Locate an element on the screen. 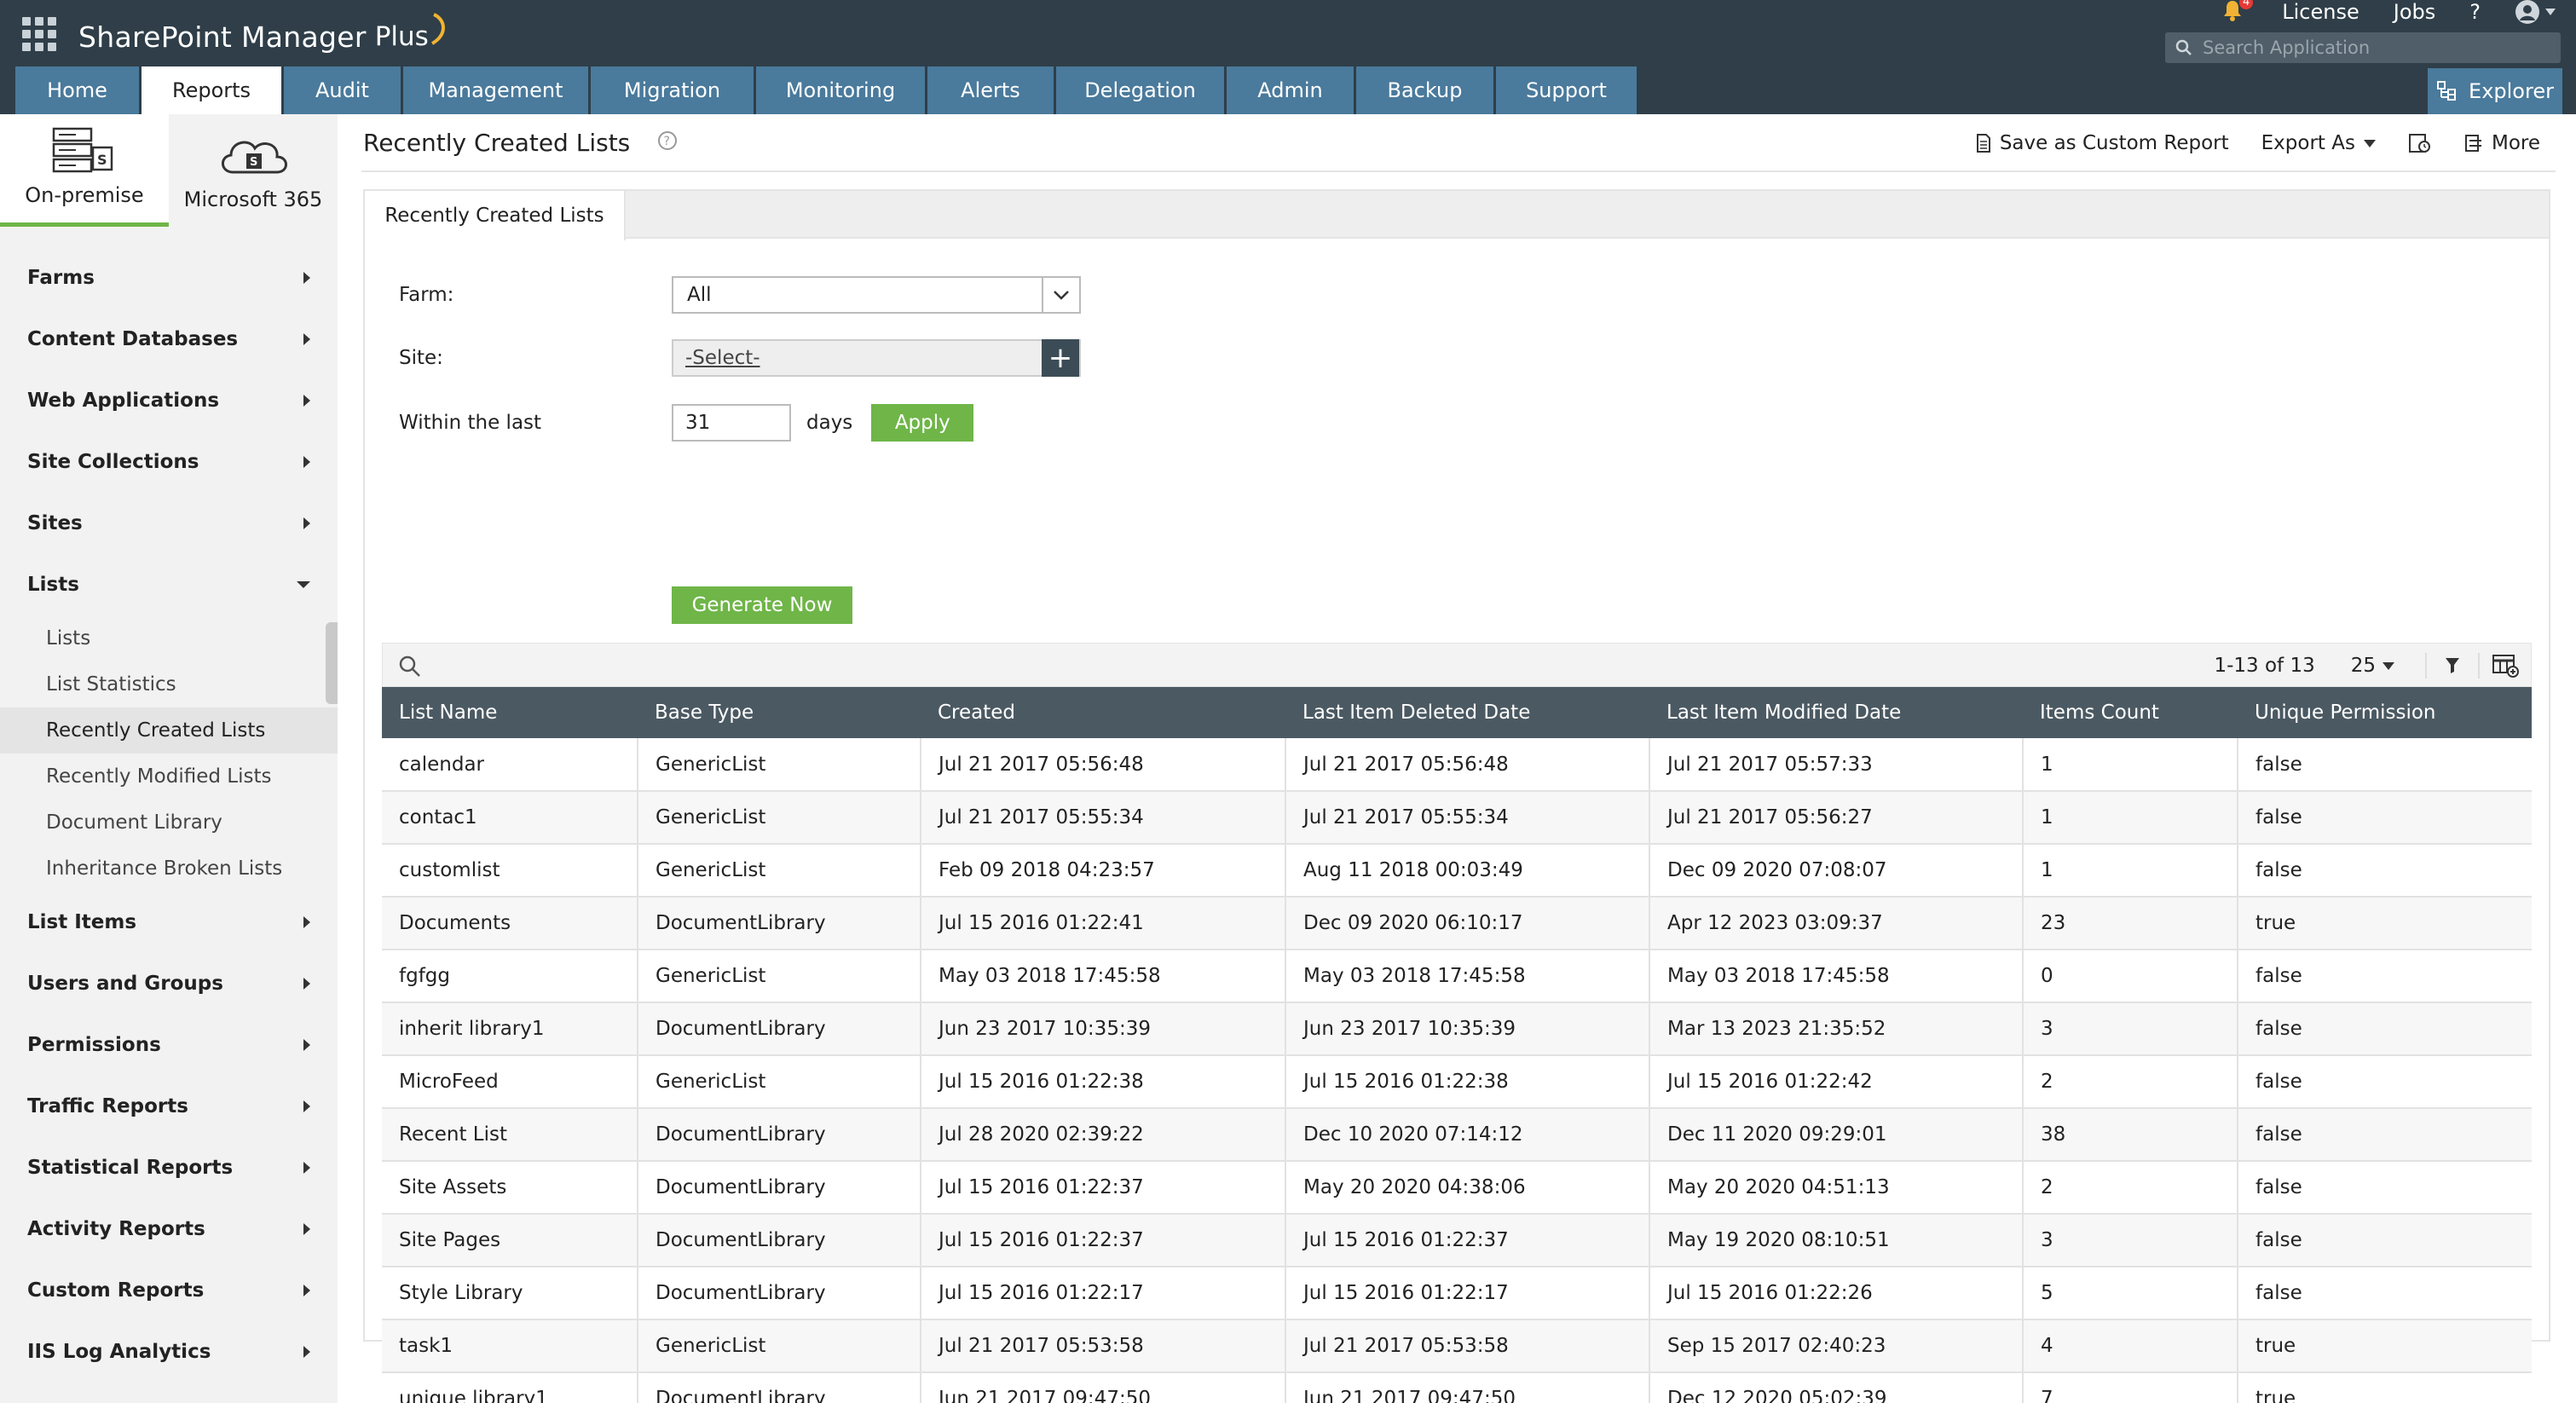 This screenshot has height=1403, width=2576. sidebar-item-content-databases: Content Databases is located at coordinates (169, 339).